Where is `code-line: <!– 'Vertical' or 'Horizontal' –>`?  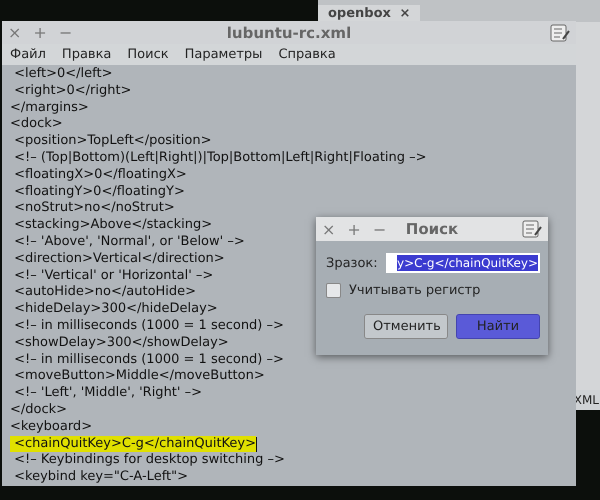
code-line: <!– 'Vertical' or 'Horizontal' –> is located at coordinates (113, 276).